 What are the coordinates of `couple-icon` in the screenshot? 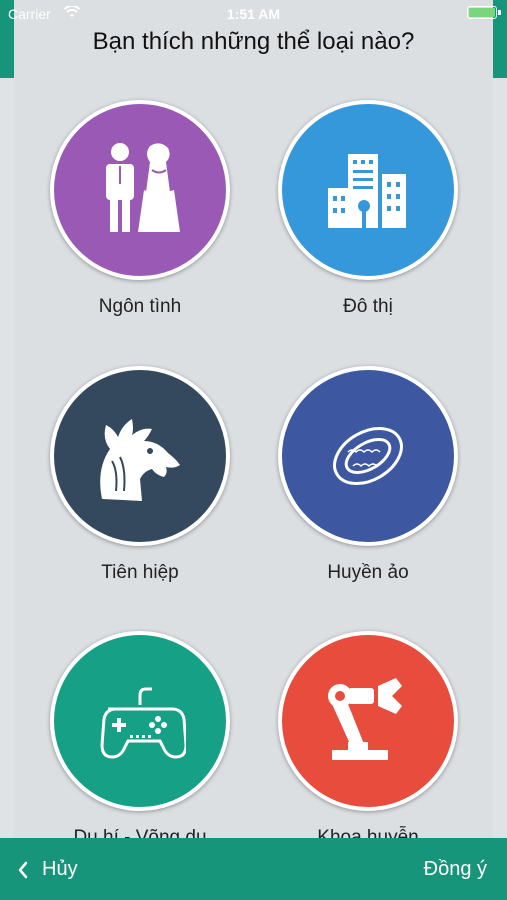 It's located at (143, 187).